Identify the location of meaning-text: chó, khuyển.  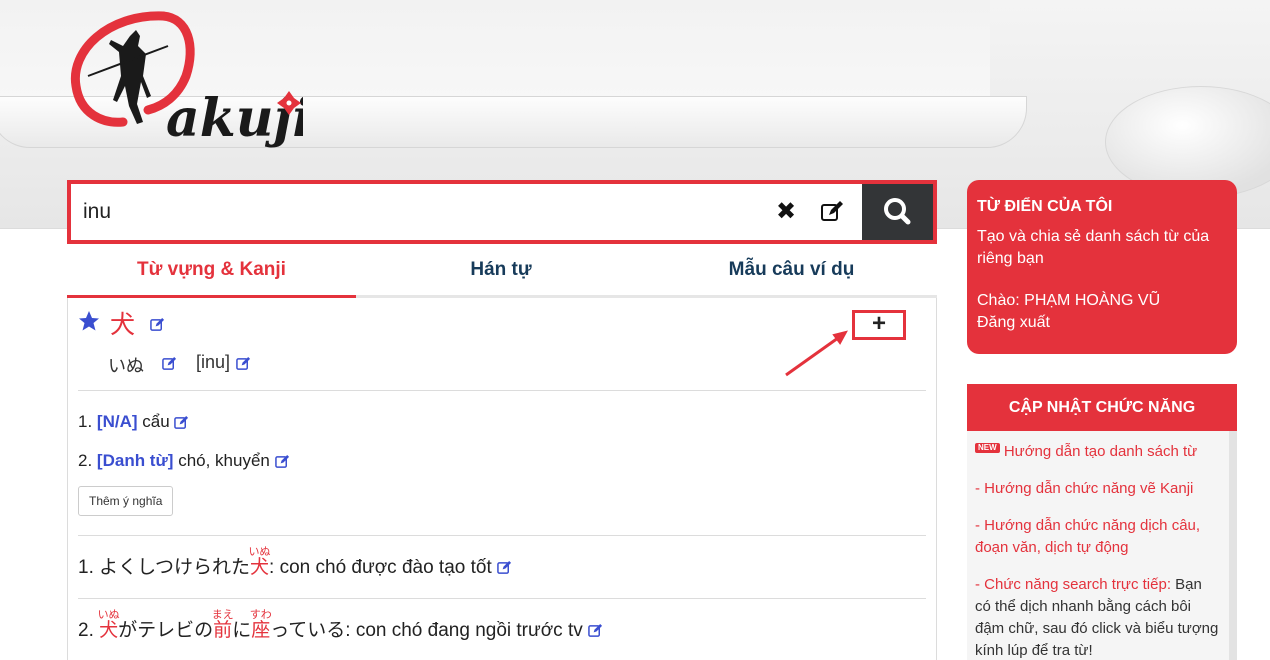
(224, 460).